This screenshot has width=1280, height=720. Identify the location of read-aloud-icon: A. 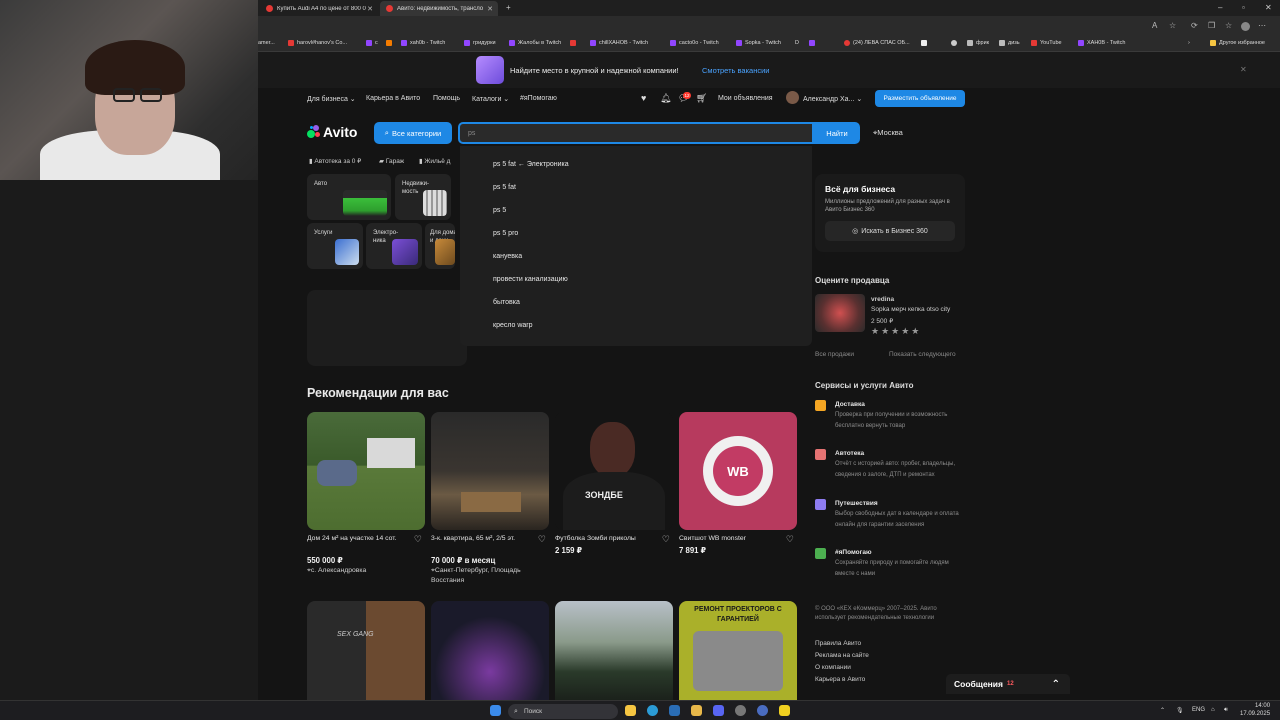
(1154, 25).